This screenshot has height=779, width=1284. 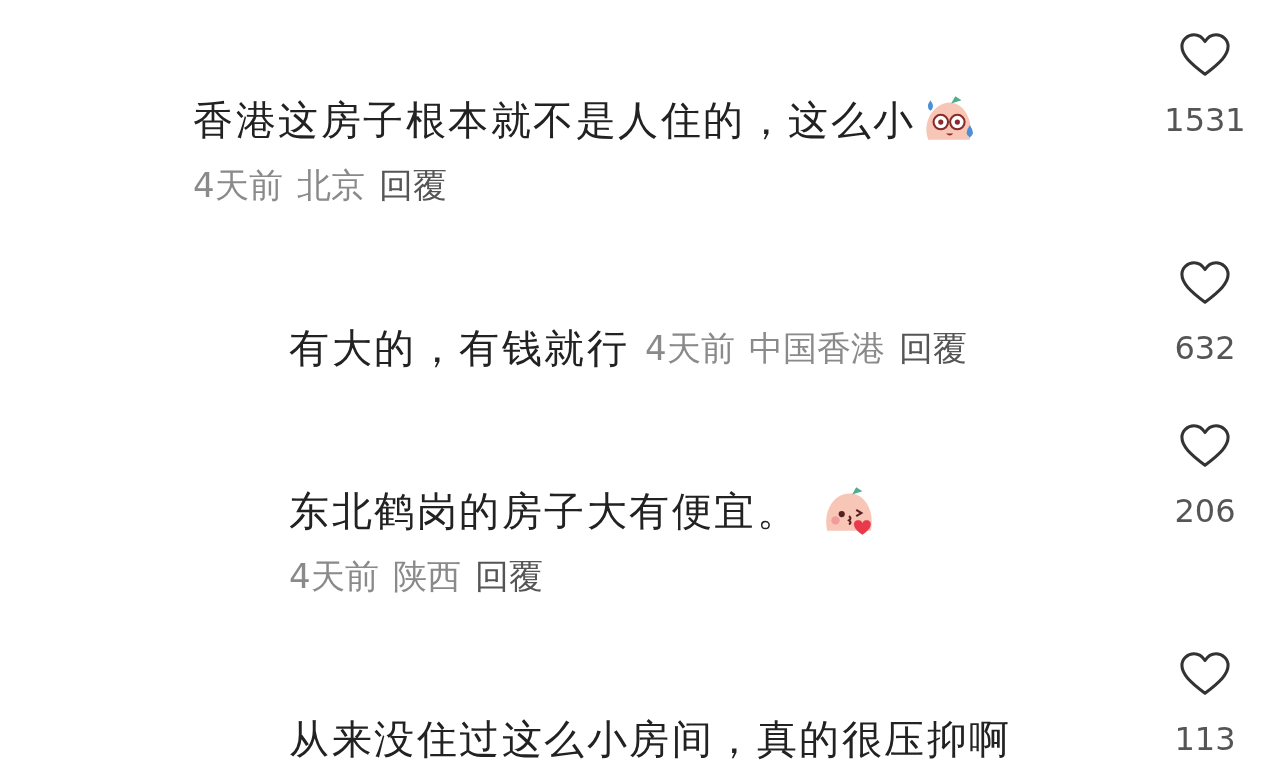 What do you see at coordinates (1205, 511) in the screenshot?
I see `like-count: 206` at bounding box center [1205, 511].